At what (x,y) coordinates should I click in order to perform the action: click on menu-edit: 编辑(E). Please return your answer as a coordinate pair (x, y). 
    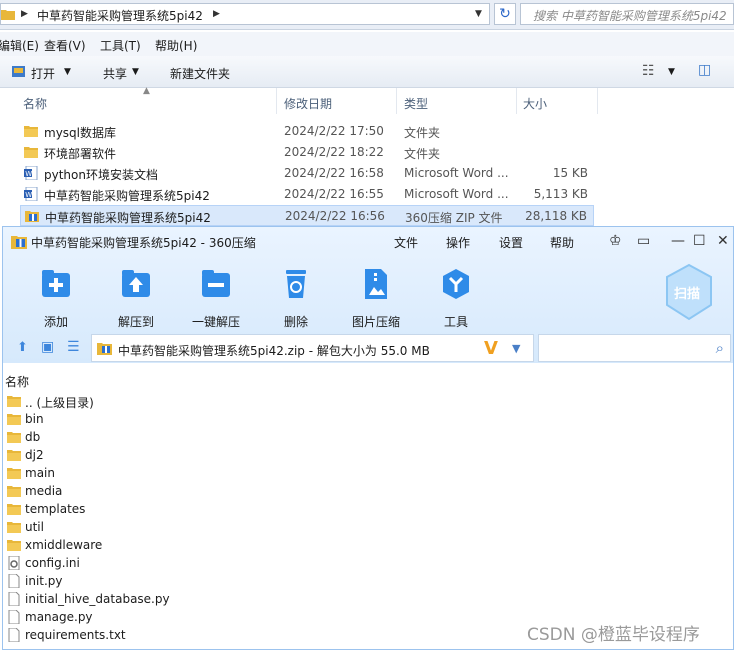
    Looking at the image, I should click on (19, 45).